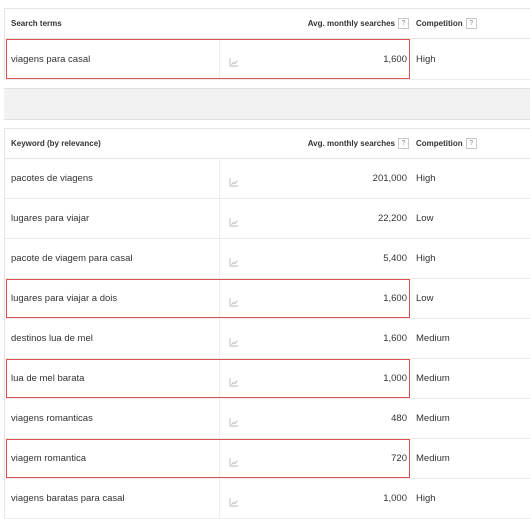 Image resolution: width=530 pixels, height=519 pixels. What do you see at coordinates (267, 419) in the screenshot?
I see `table-row: viagens romanticas 480 Medium` at bounding box center [267, 419].